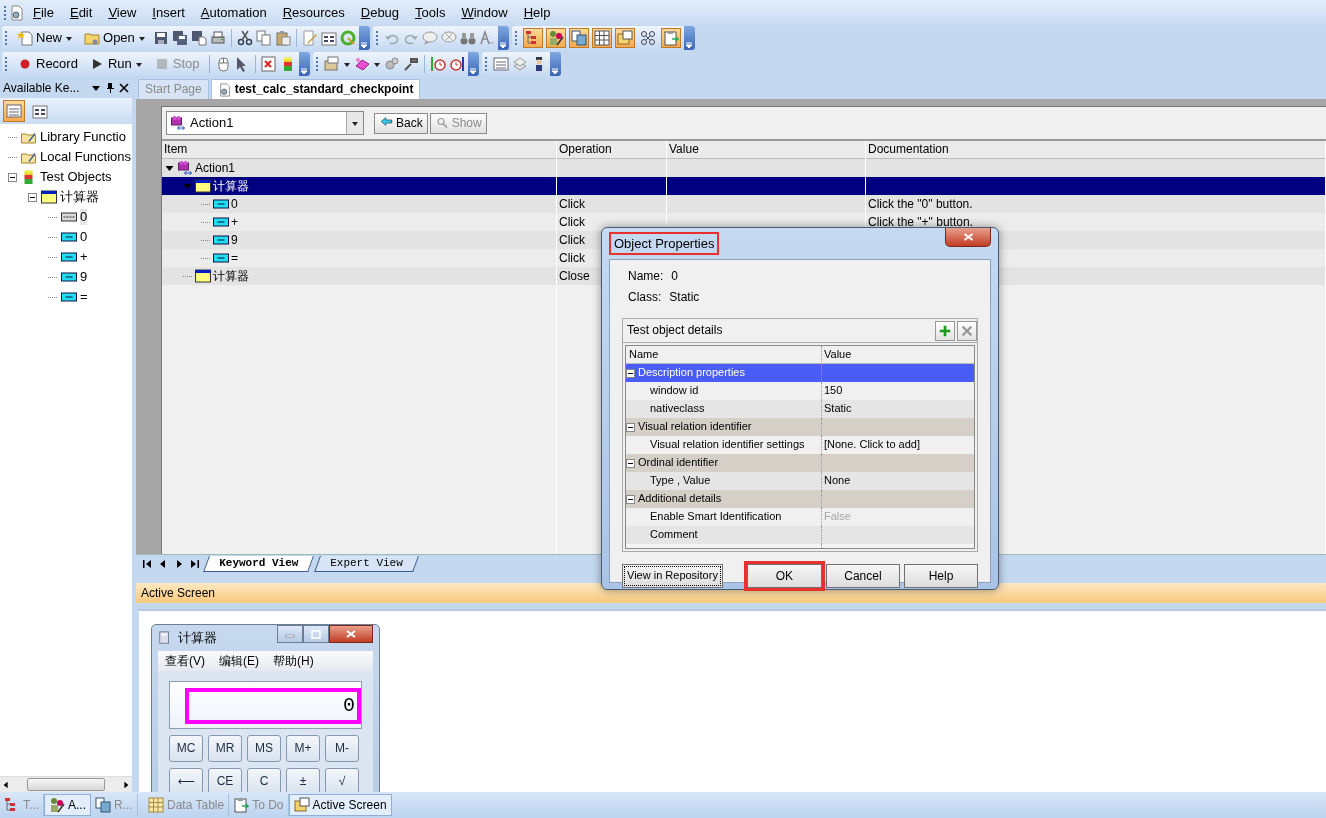 This screenshot has width=1326, height=818. What do you see at coordinates (401, 123) in the screenshot?
I see `nav-button: Back` at bounding box center [401, 123].